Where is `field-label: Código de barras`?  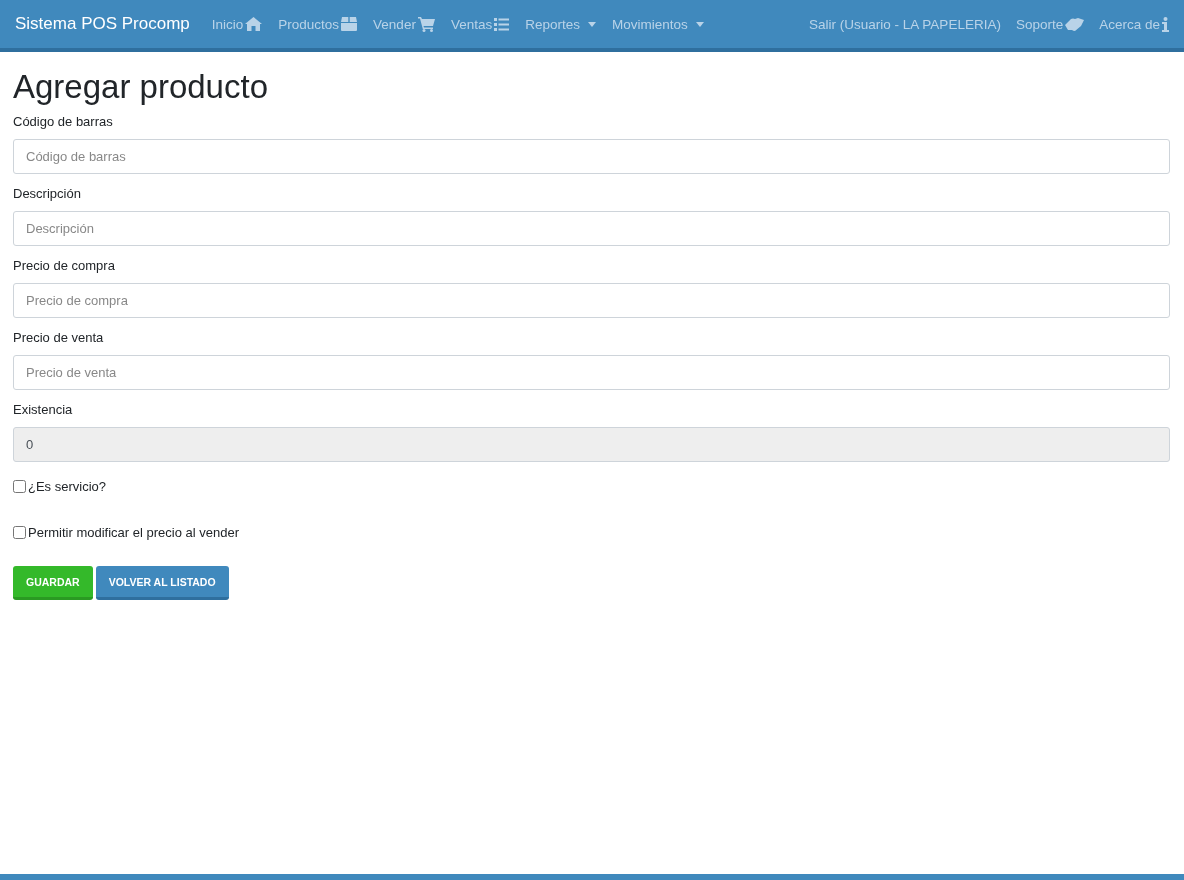 field-label: Código de barras is located at coordinates (63, 121).